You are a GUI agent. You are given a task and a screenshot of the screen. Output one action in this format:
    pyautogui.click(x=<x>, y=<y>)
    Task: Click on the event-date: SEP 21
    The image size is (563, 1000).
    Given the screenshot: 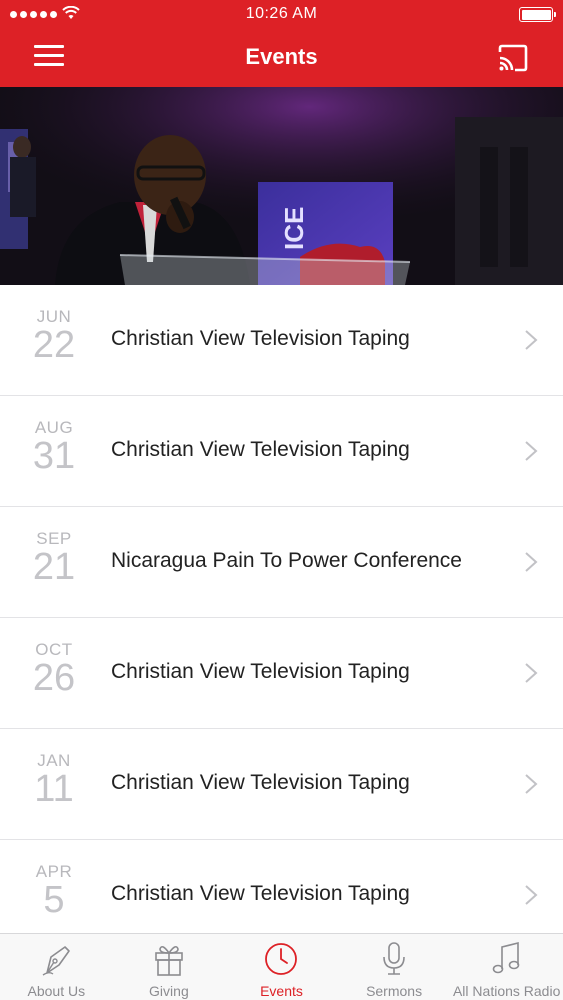 What is the action you would take?
    pyautogui.click(x=54, y=558)
    